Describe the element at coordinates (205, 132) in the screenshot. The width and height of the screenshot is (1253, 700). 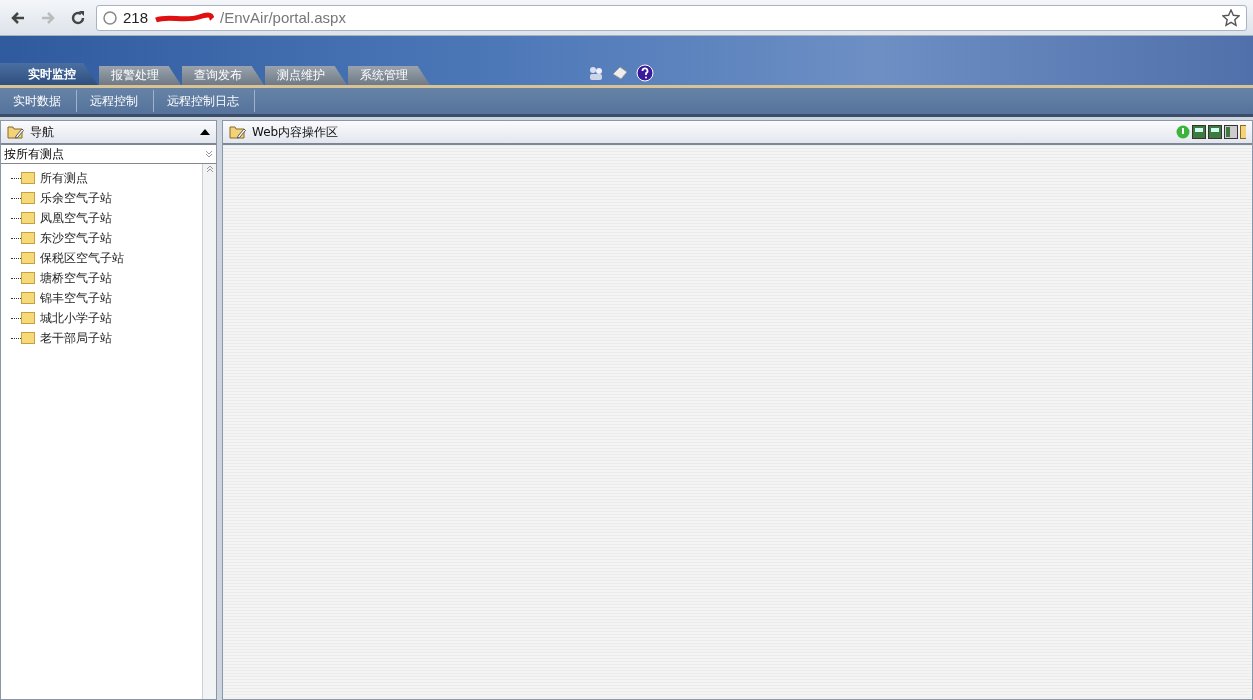
I see `collapse-icon` at that location.